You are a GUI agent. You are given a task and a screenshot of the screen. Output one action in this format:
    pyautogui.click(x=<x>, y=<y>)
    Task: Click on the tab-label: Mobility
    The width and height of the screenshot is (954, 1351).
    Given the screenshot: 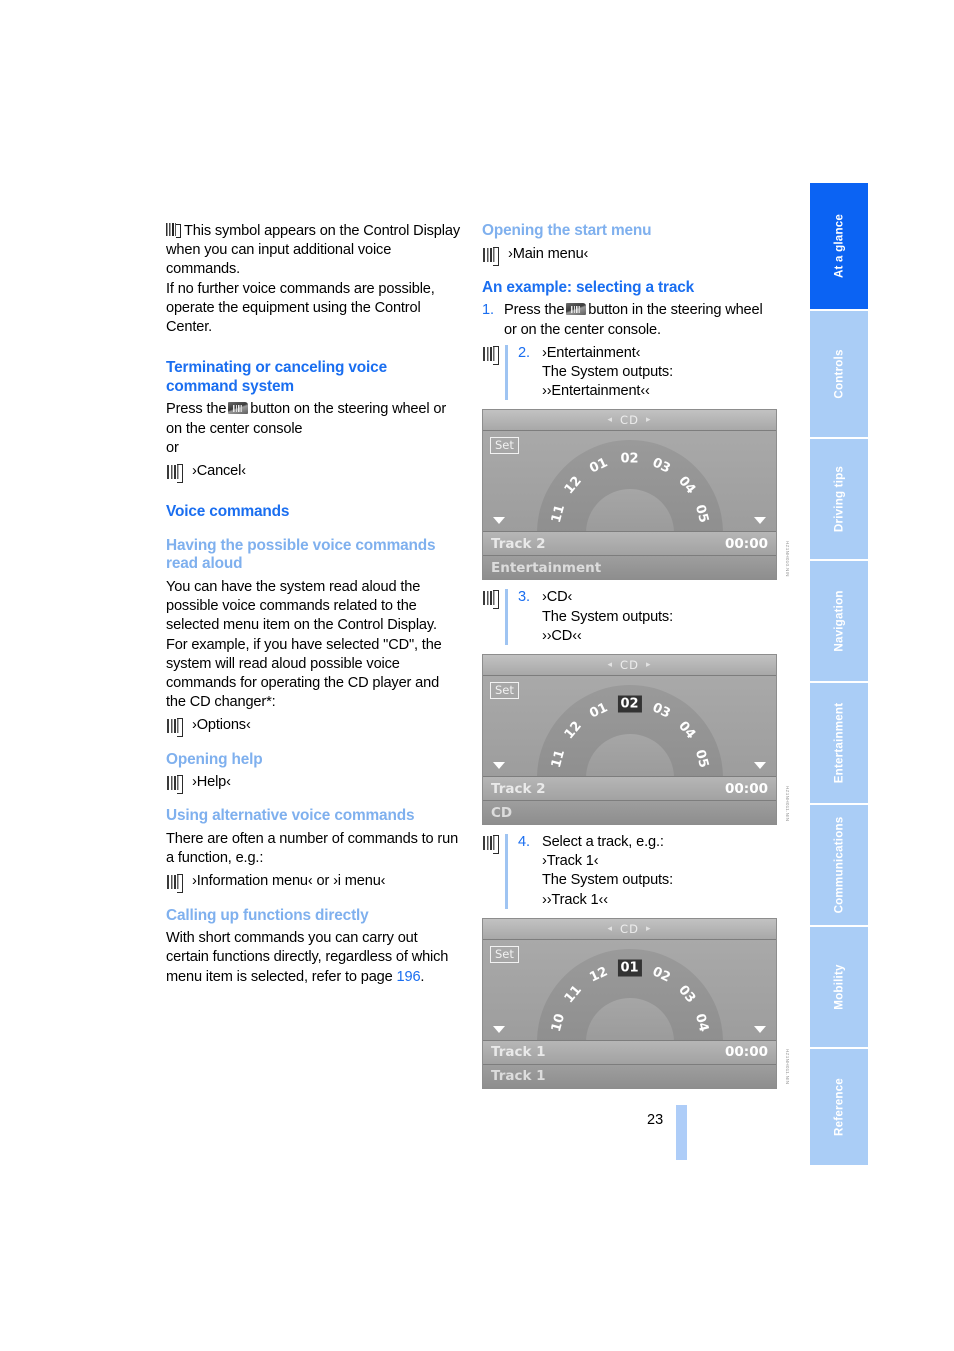 What is the action you would take?
    pyautogui.click(x=839, y=987)
    